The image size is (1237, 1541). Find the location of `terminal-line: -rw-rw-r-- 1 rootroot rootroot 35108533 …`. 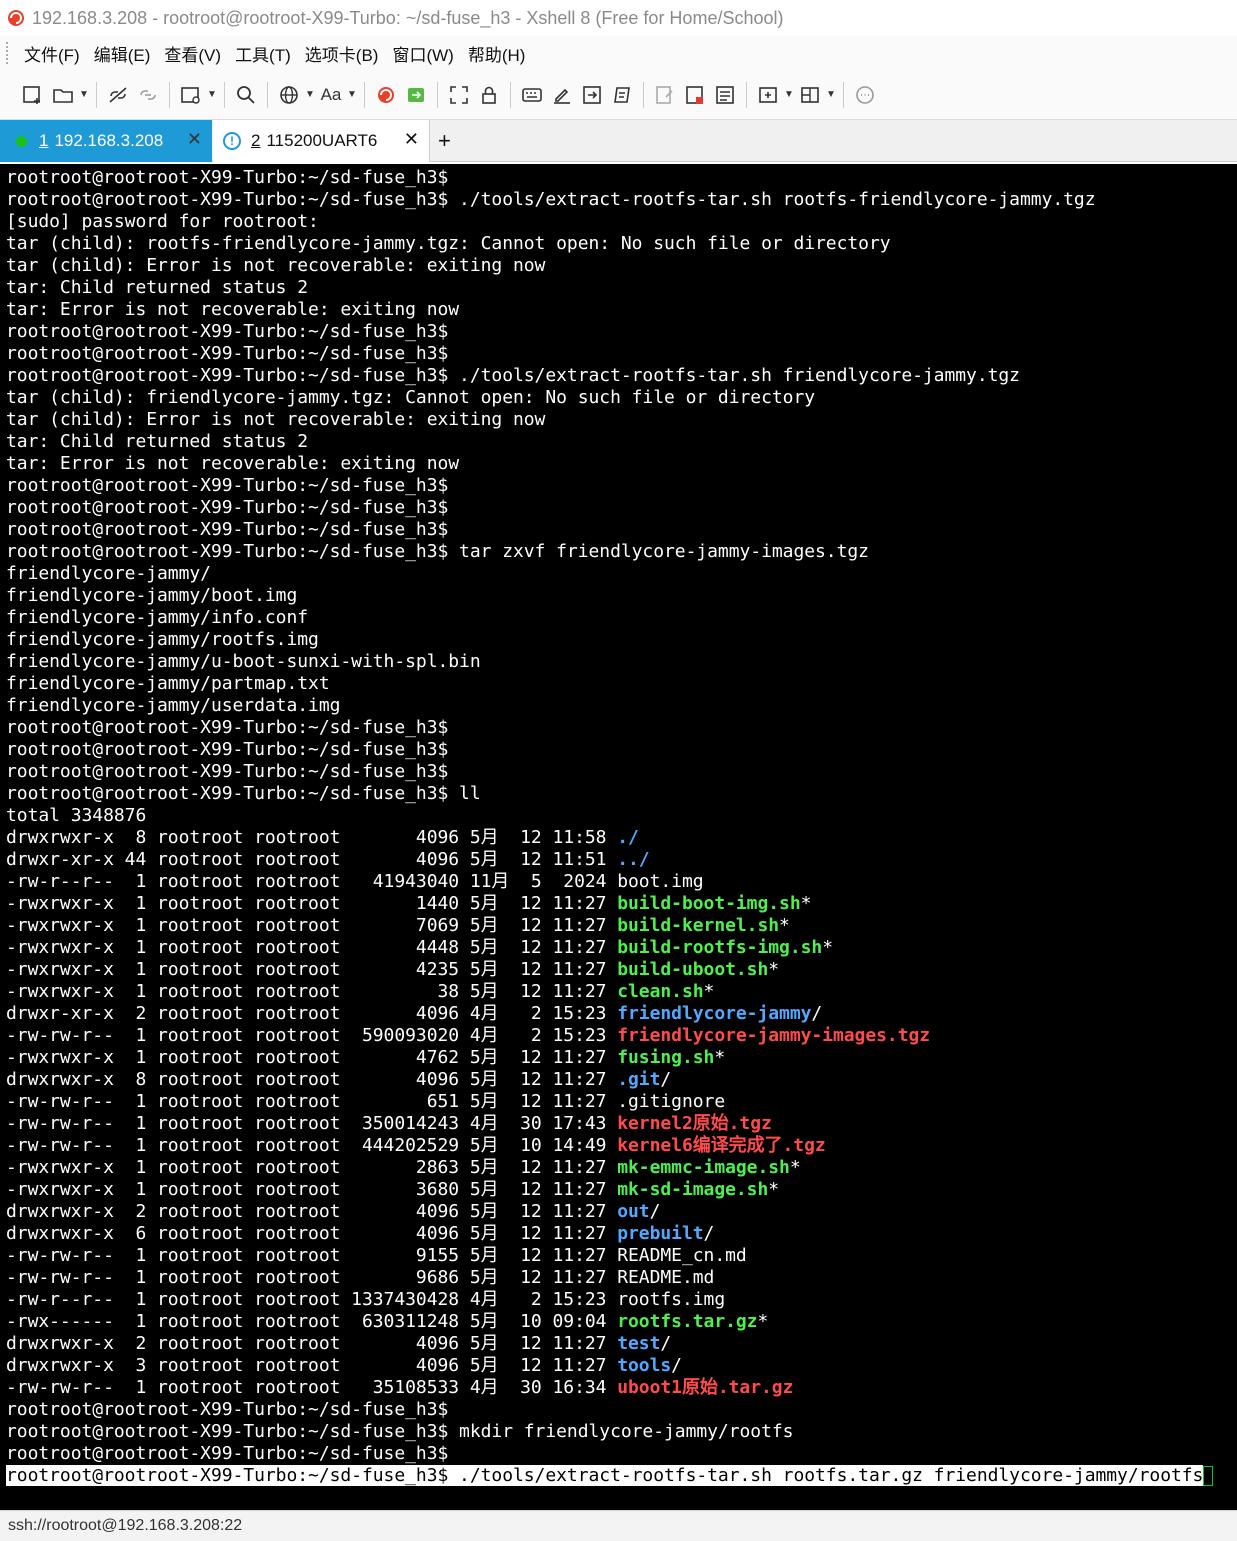

terminal-line: -rw-rw-r-- 1 rootroot rootroot 35108533 … is located at coordinates (399, 1388).